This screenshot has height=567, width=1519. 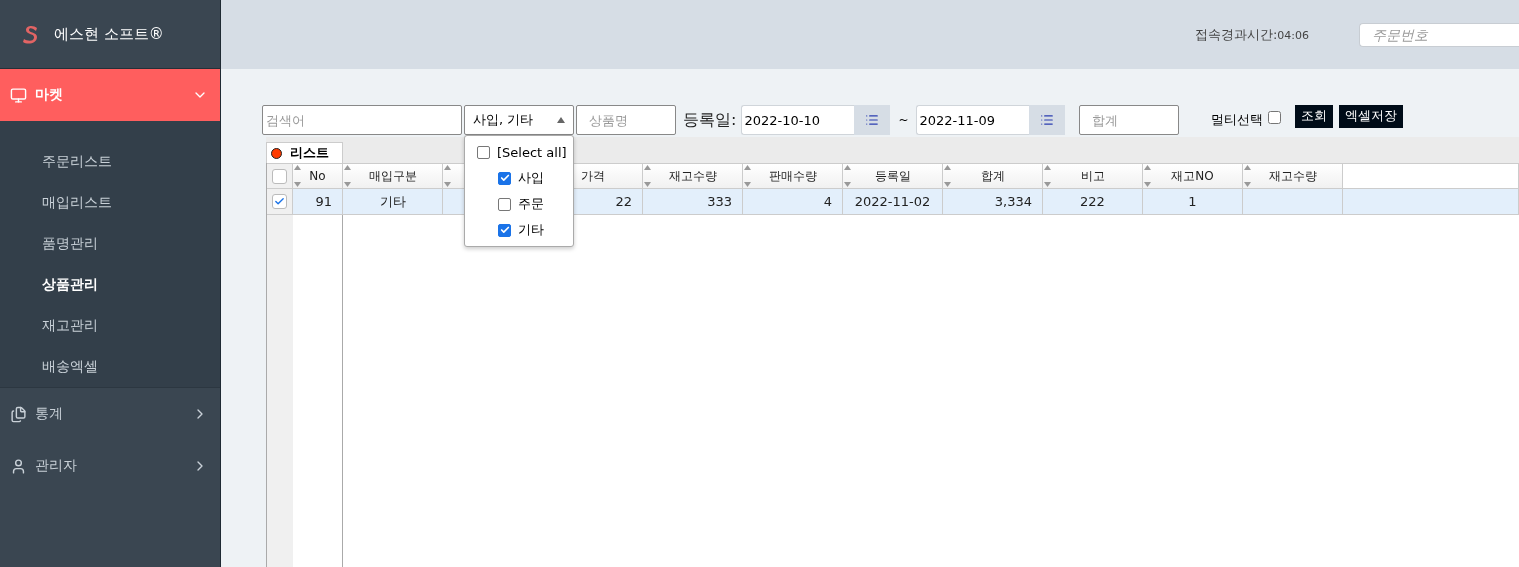 I want to click on date-from-field: 2022-10-10, so click(x=798, y=120).